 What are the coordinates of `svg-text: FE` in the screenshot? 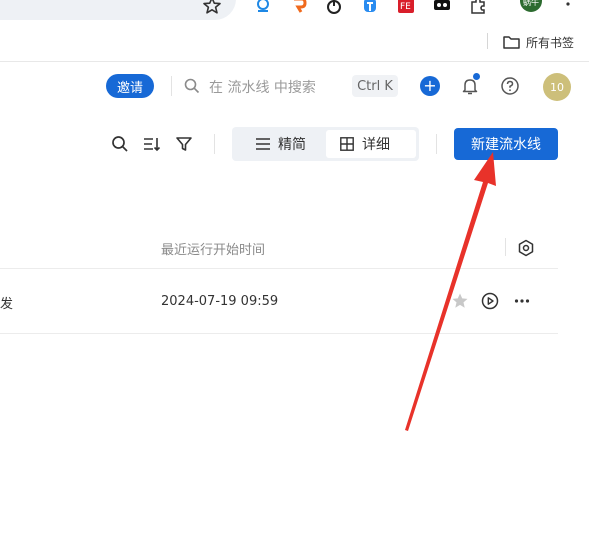 It's located at (405, 7).